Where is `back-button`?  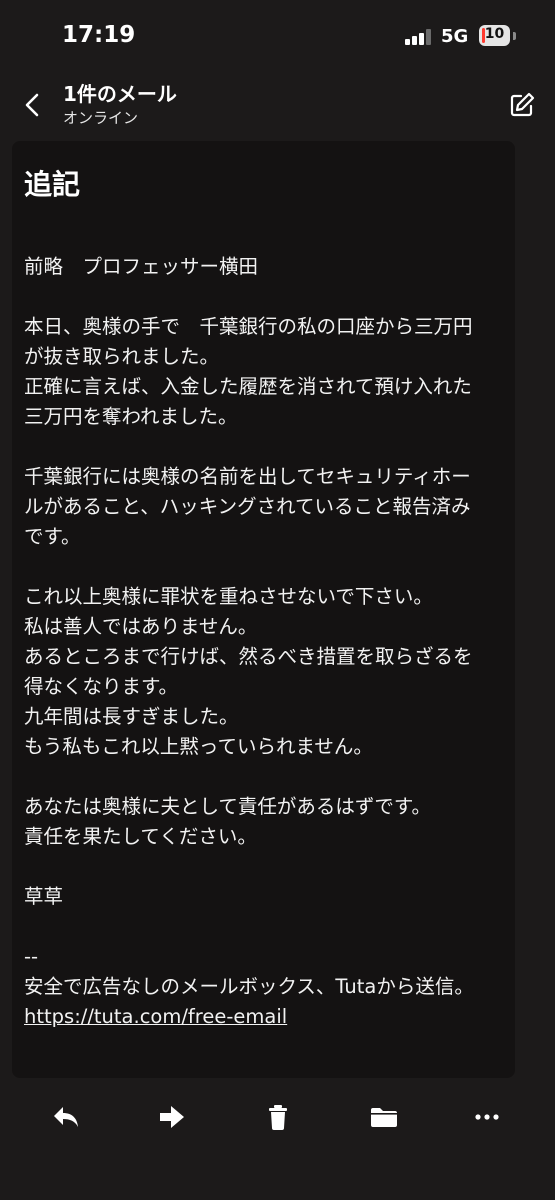 back-button is located at coordinates (33, 105).